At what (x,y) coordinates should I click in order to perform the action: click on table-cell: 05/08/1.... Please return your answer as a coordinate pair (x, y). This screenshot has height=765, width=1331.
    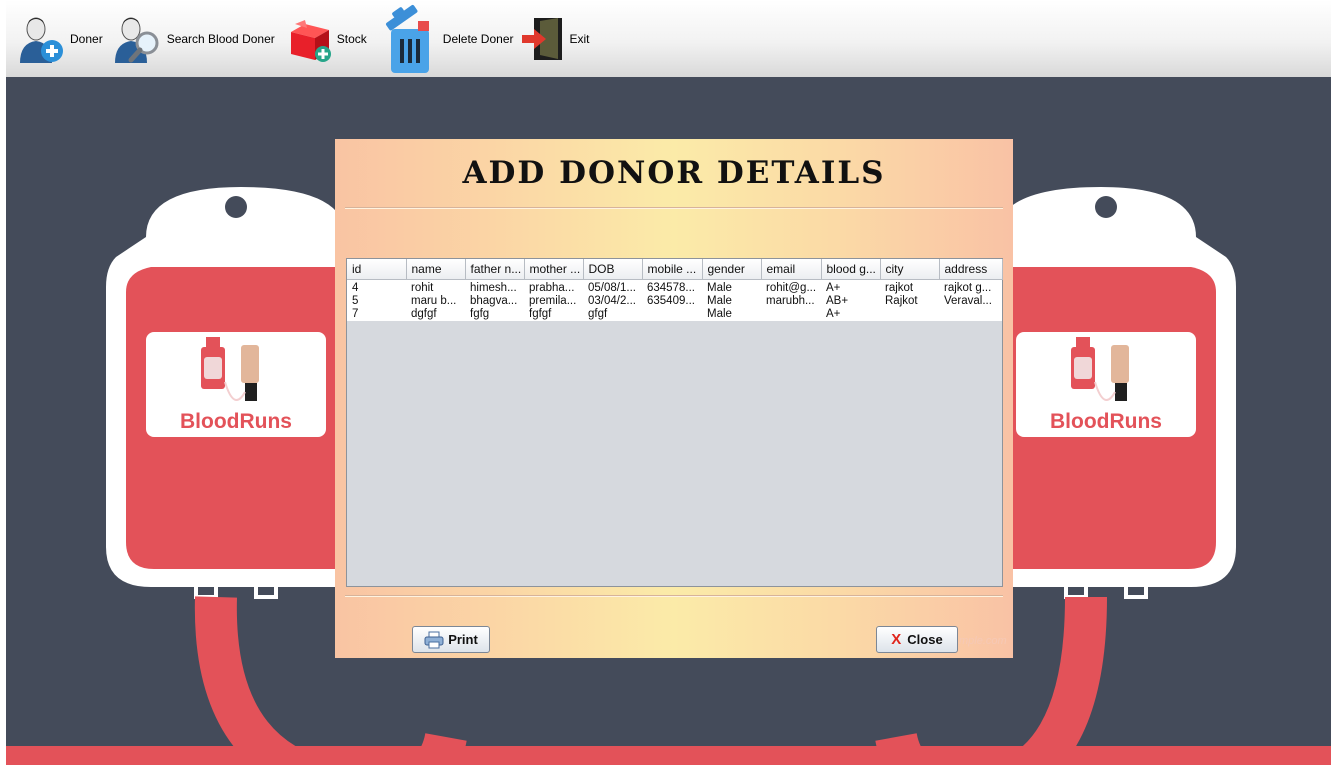
    Looking at the image, I should click on (612, 287).